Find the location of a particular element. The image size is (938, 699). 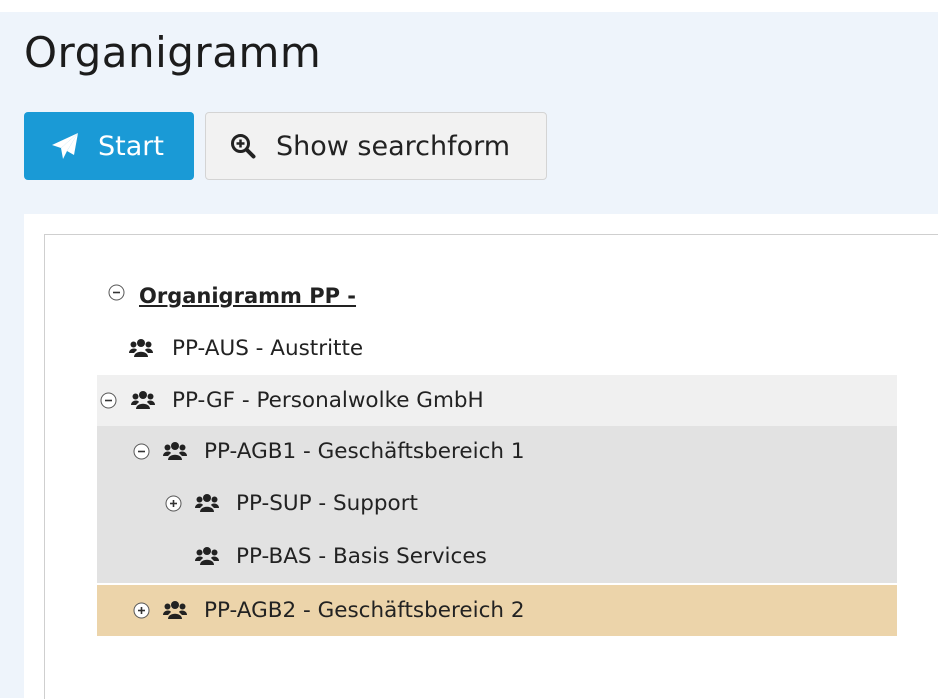

tree-node-label: PP-SUP - Support is located at coordinates (327, 503).